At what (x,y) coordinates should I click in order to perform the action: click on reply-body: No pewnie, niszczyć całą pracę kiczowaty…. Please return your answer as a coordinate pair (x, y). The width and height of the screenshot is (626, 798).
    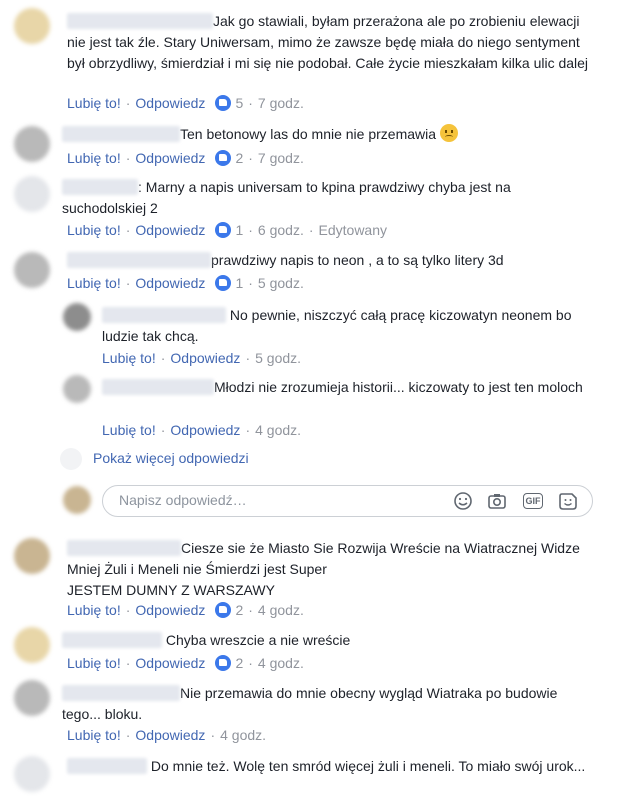
    Looking at the image, I should click on (347, 326).